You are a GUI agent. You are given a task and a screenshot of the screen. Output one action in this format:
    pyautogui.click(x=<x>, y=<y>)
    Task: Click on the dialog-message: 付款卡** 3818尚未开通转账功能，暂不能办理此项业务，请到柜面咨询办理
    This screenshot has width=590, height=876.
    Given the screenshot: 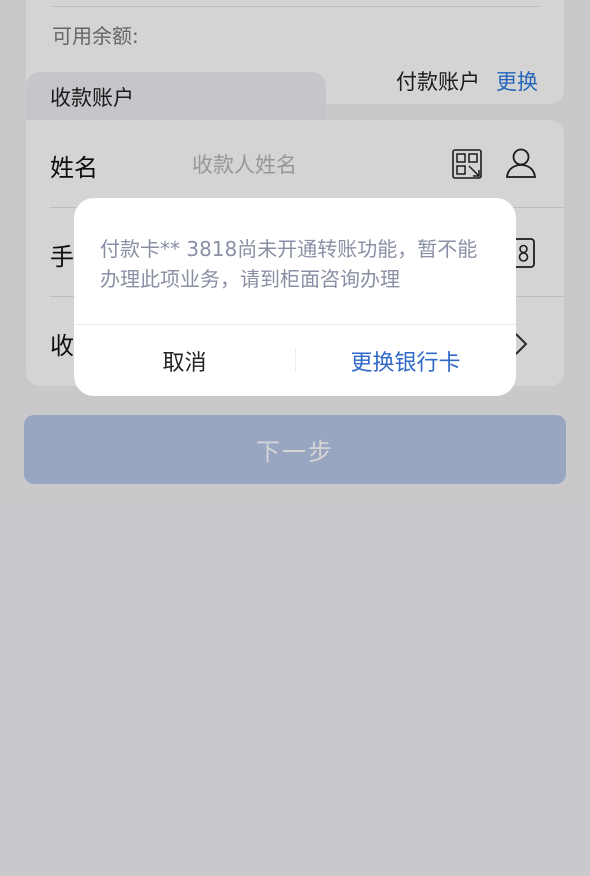 What is the action you would take?
    pyautogui.click(x=289, y=264)
    